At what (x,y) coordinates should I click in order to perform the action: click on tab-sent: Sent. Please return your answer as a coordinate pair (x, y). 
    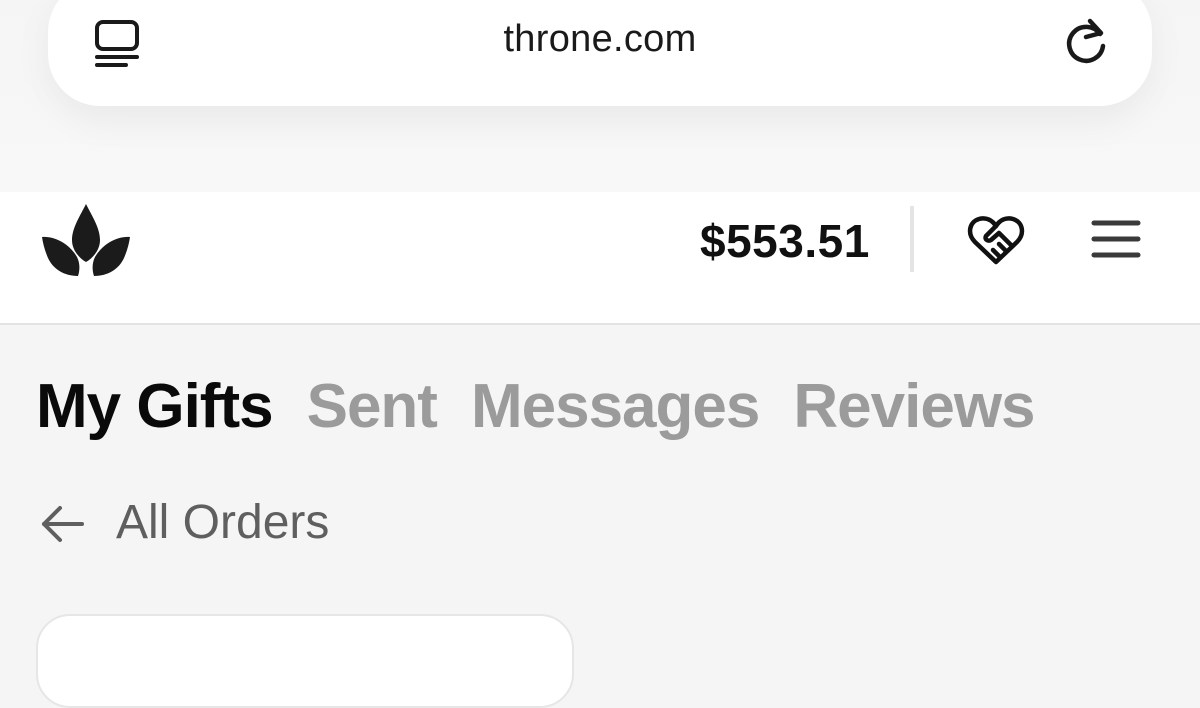
    Looking at the image, I should click on (372, 407).